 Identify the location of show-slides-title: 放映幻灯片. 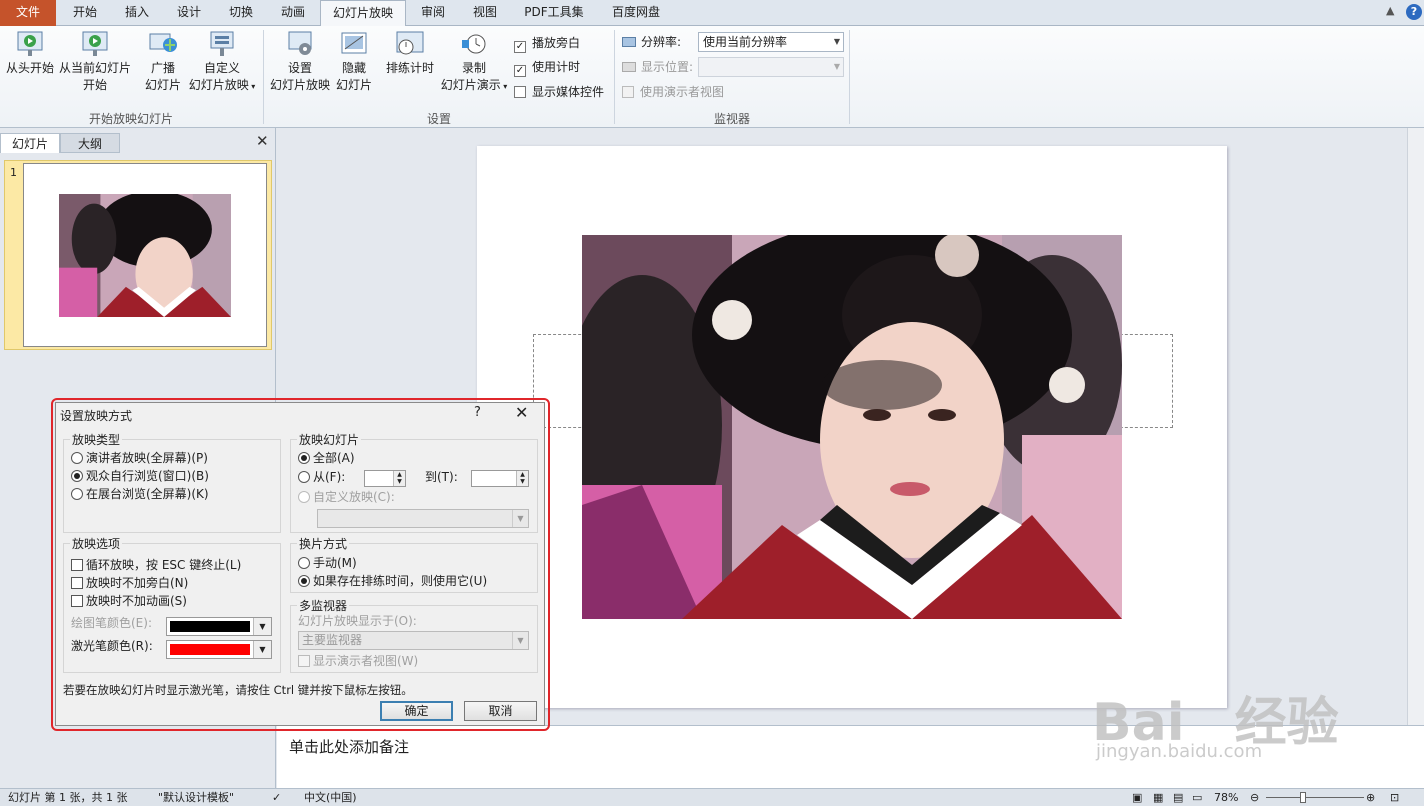
(329, 439).